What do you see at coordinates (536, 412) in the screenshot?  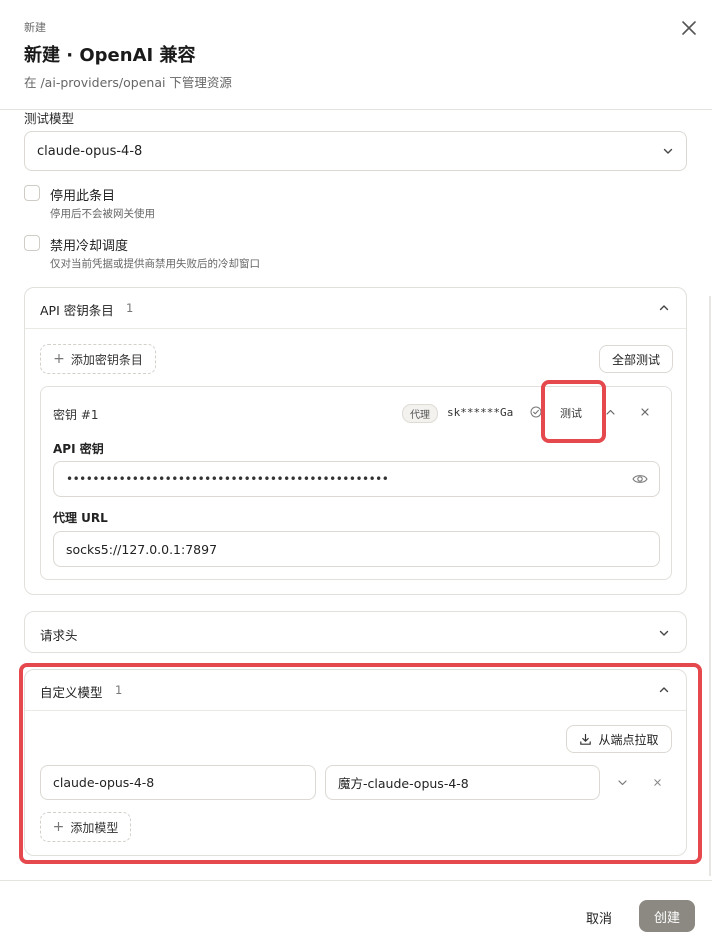 I see `check-circle-icon` at bounding box center [536, 412].